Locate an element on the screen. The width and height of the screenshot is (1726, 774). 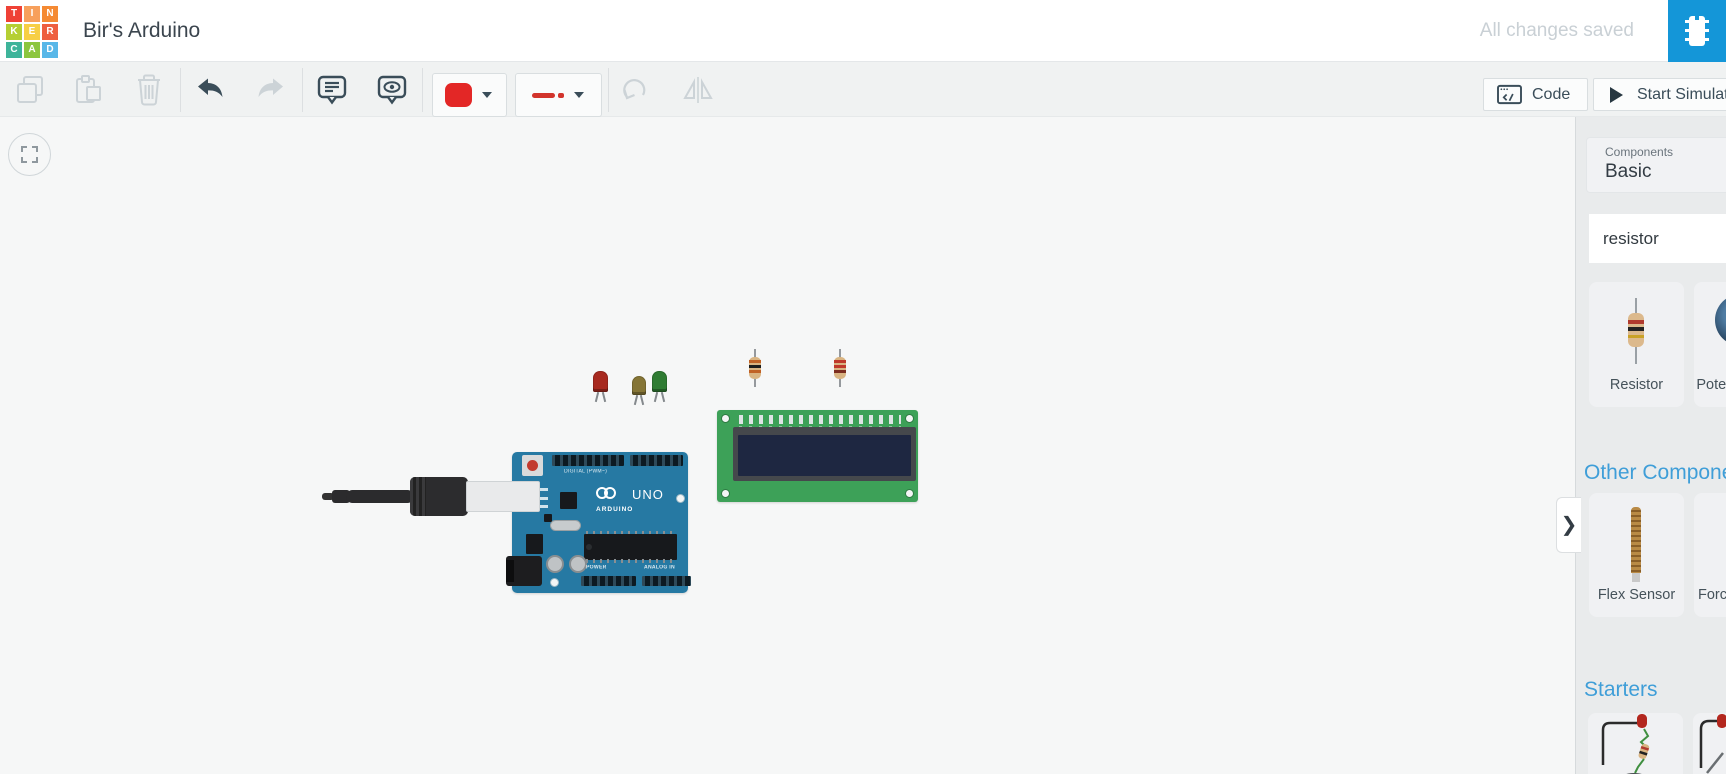
logo-tile: E is located at coordinates (32, 32).